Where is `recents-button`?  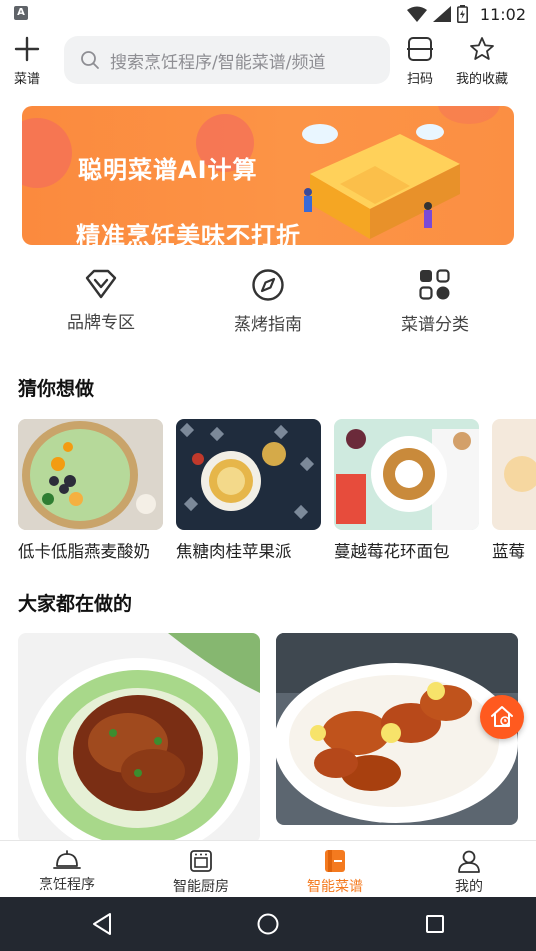
recents-button is located at coordinates (435, 924).